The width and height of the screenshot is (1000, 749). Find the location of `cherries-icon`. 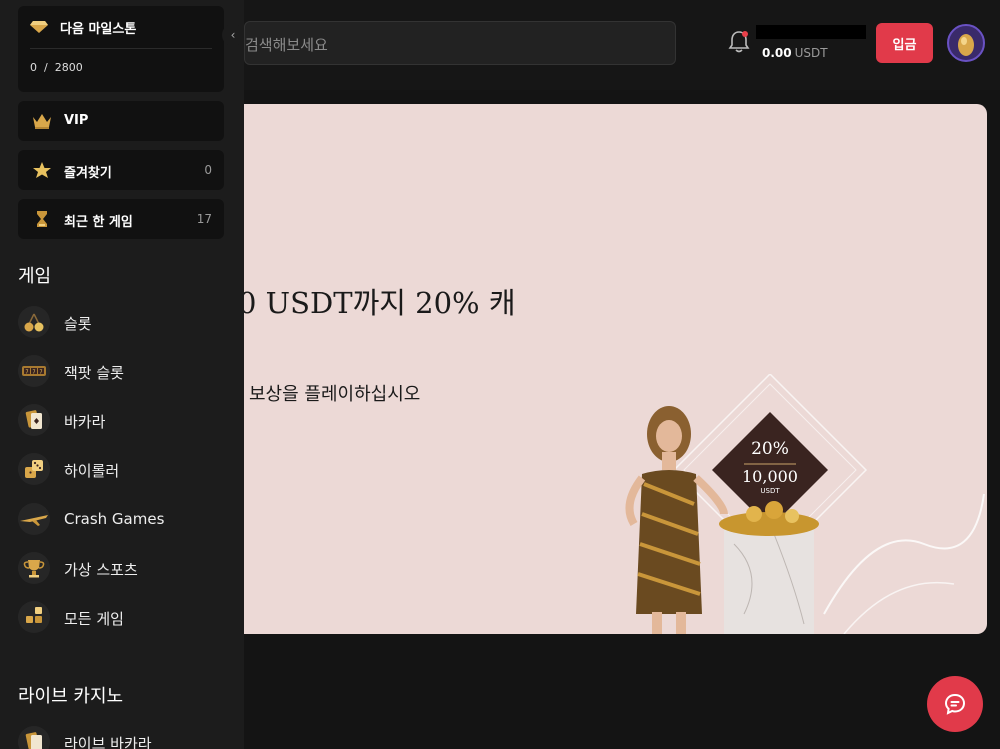

cherries-icon is located at coordinates (34, 322).